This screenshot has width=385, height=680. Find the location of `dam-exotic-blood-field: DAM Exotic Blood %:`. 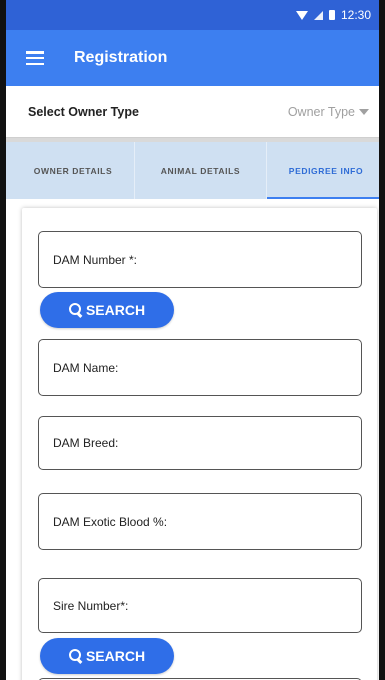

dam-exotic-blood-field: DAM Exotic Blood %: is located at coordinates (200, 521).